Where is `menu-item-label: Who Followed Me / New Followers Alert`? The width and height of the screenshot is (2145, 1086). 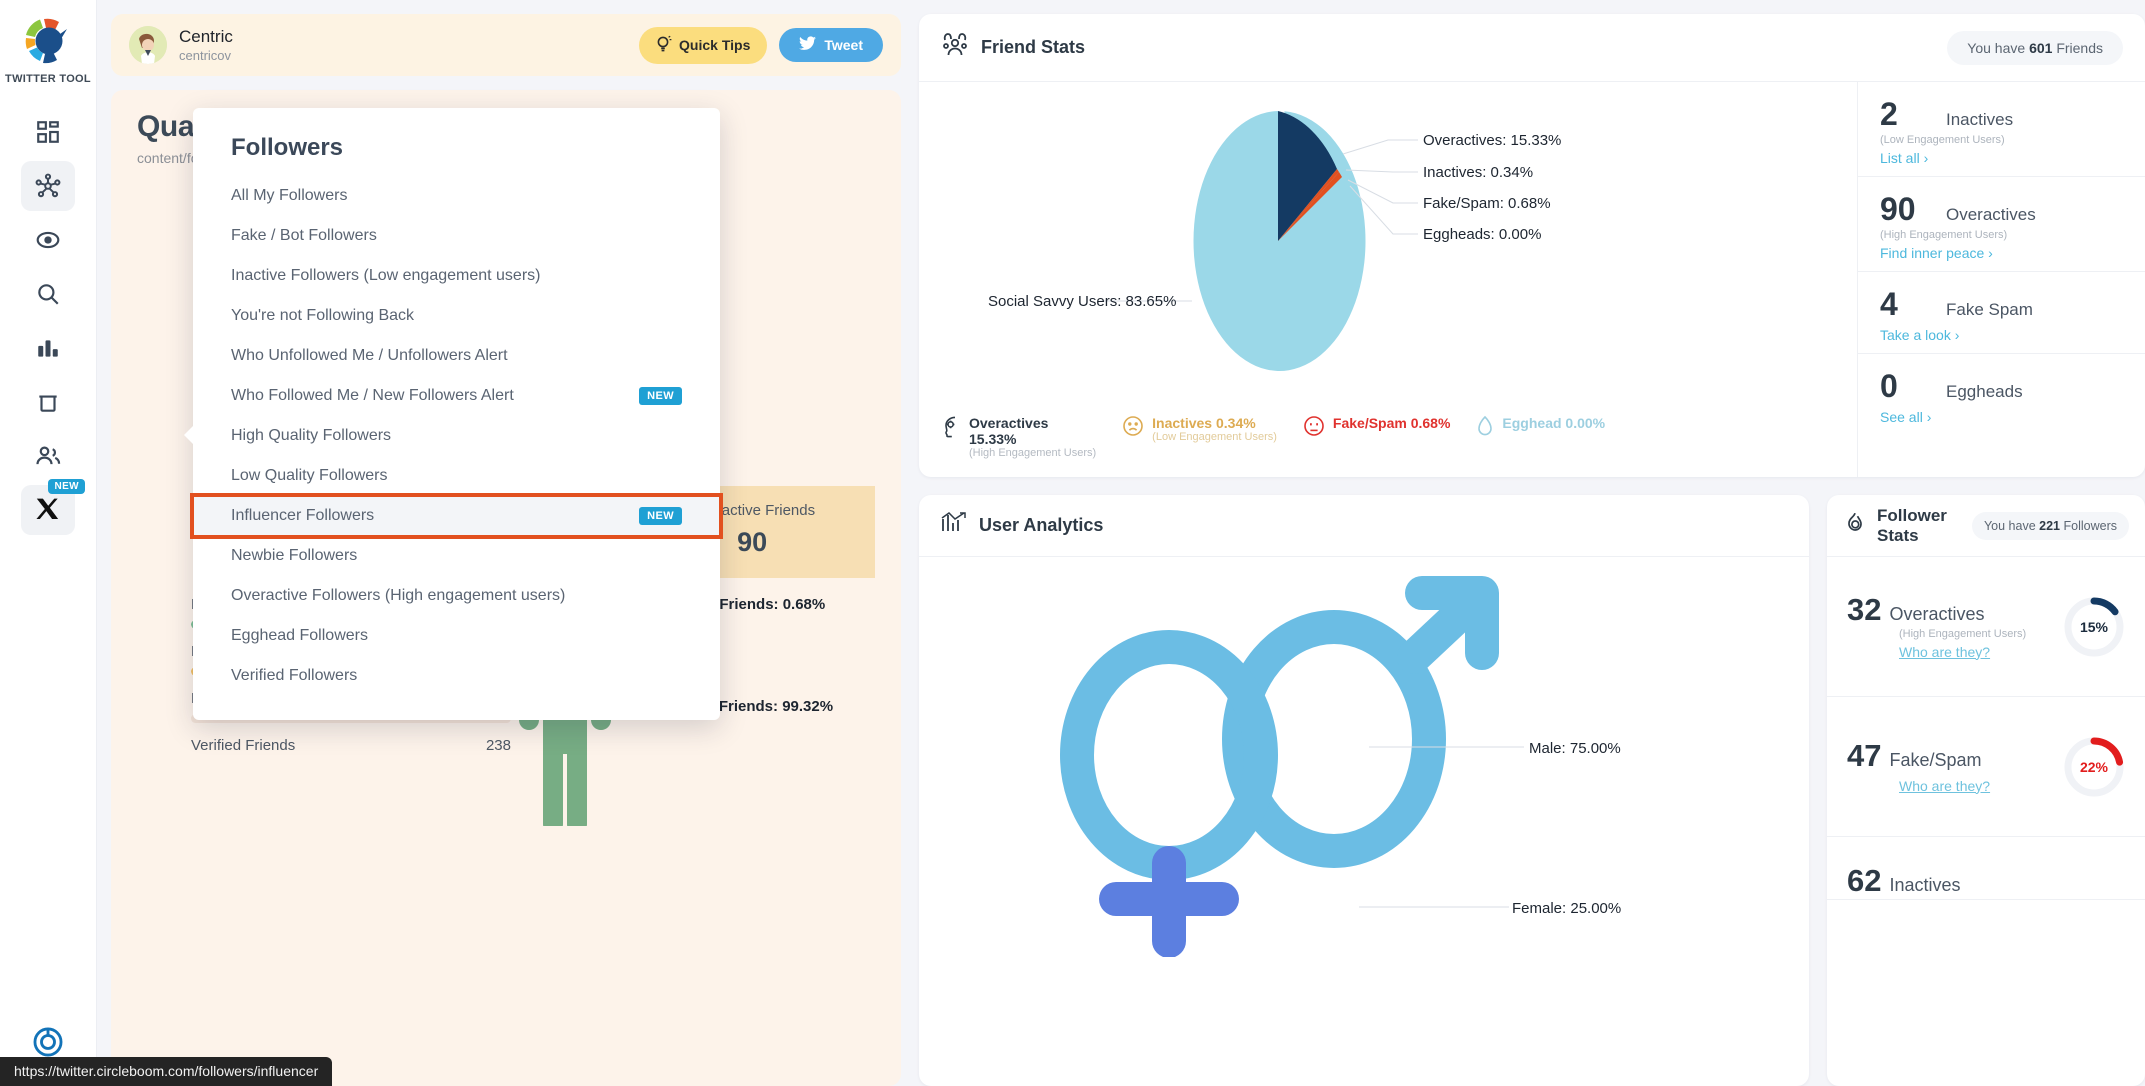 menu-item-label: Who Followed Me / New Followers Alert is located at coordinates (372, 395).